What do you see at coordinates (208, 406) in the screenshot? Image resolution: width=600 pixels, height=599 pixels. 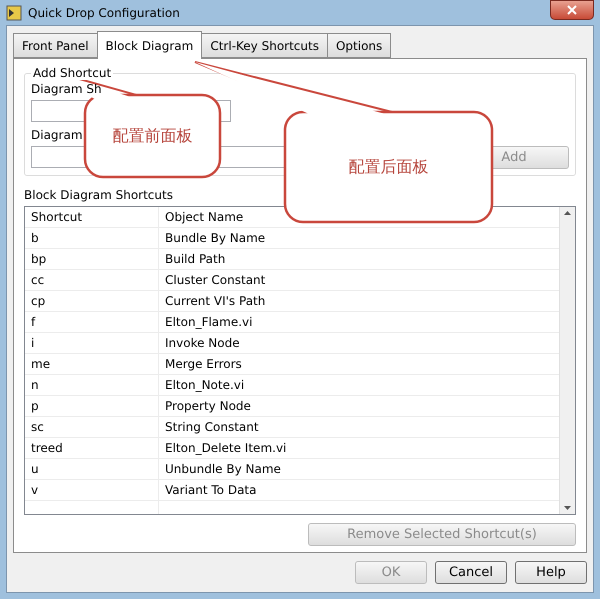 I see `table-cell-text: Property Node` at bounding box center [208, 406].